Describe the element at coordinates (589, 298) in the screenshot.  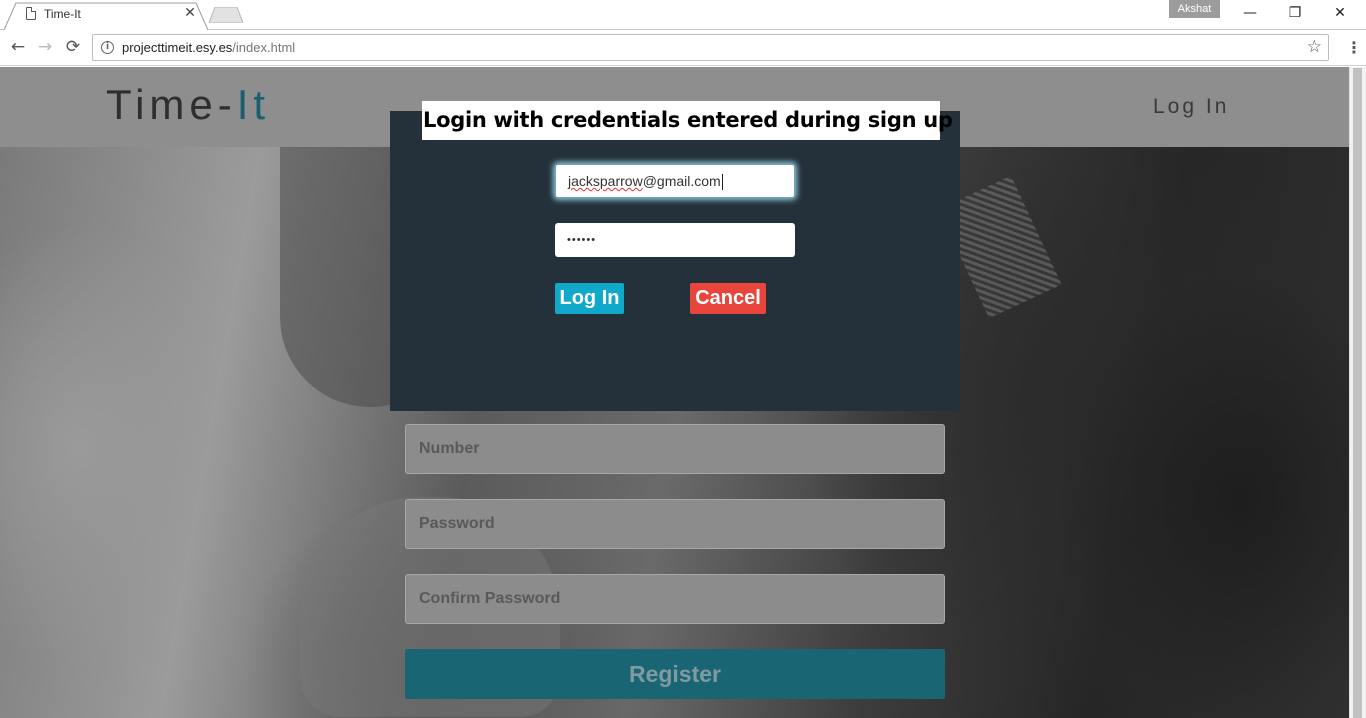
I see `login-button: Log In` at that location.